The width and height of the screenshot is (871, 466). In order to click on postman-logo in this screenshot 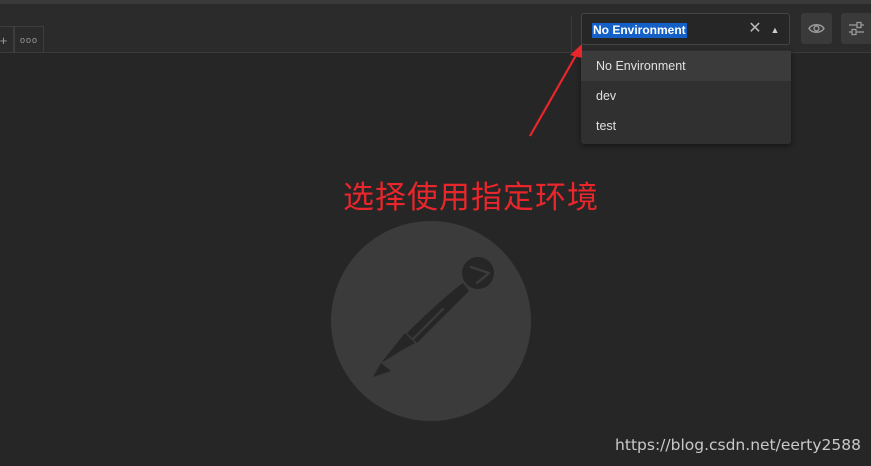, I will do `click(431, 321)`.